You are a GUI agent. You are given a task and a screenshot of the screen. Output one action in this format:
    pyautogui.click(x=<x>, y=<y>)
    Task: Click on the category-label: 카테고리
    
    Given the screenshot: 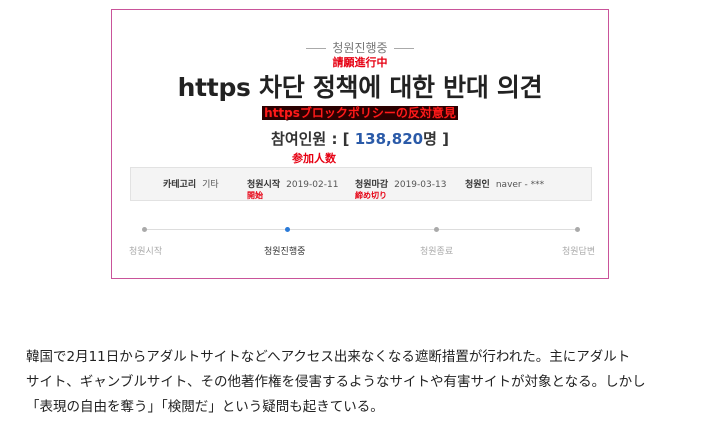 What is the action you would take?
    pyautogui.click(x=180, y=185)
    